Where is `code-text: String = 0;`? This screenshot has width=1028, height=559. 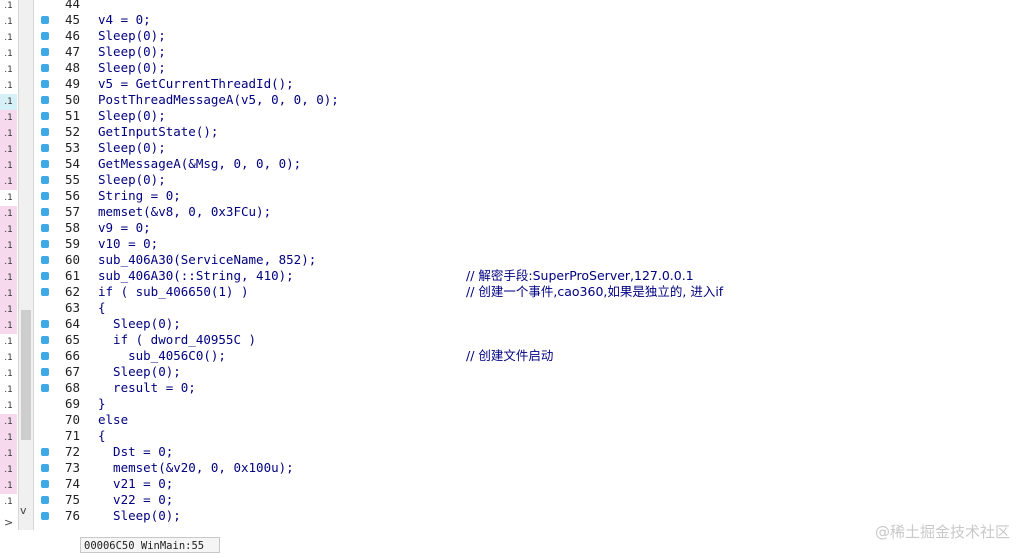 code-text: String = 0; is located at coordinates (139, 196).